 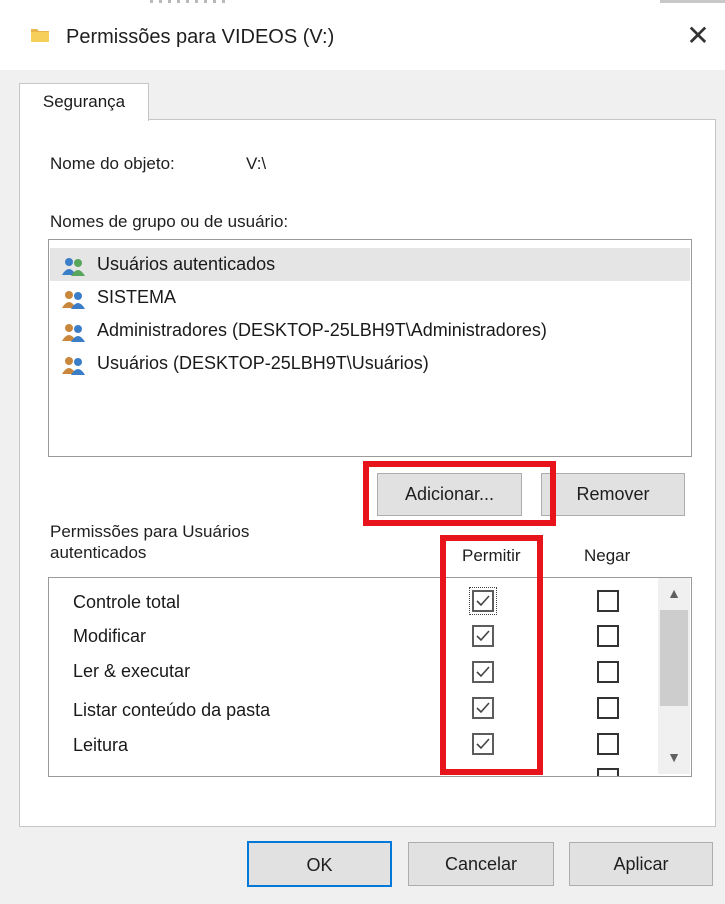 I want to click on permission-row: Modificar, so click(x=349, y=637).